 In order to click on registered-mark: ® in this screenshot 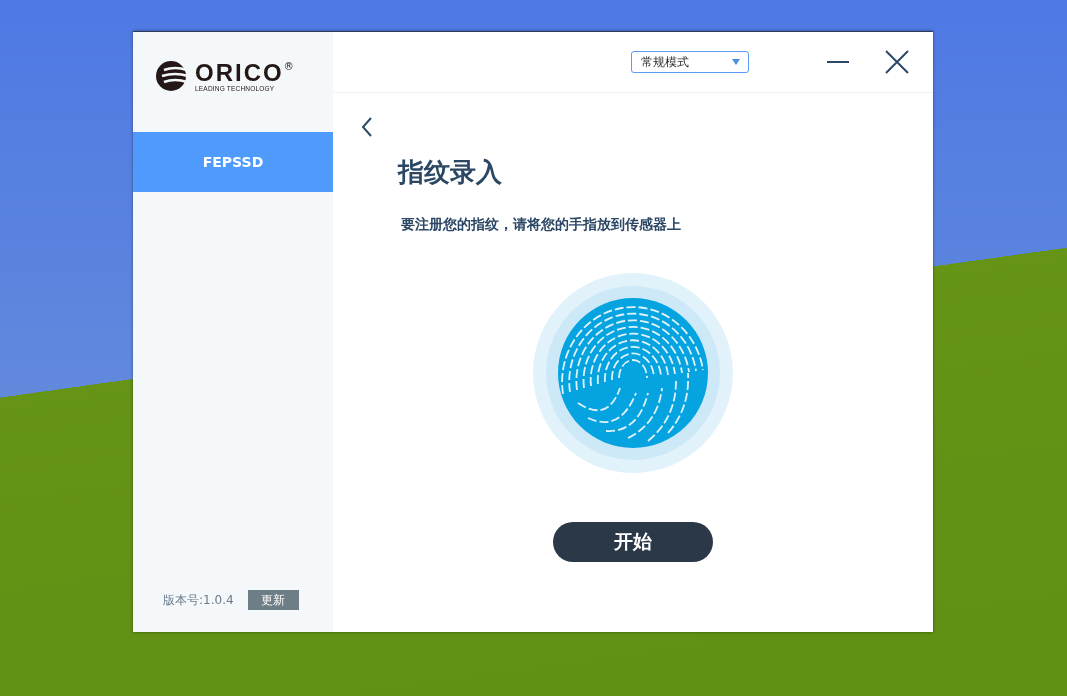, I will do `click(288, 66)`.